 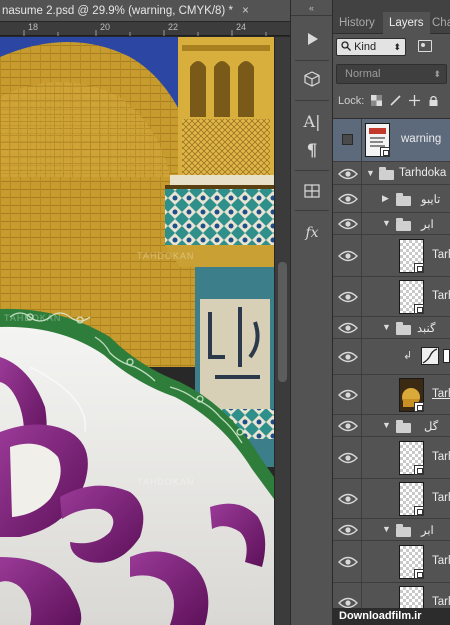 I want to click on tab-history: History, so click(x=357, y=23).